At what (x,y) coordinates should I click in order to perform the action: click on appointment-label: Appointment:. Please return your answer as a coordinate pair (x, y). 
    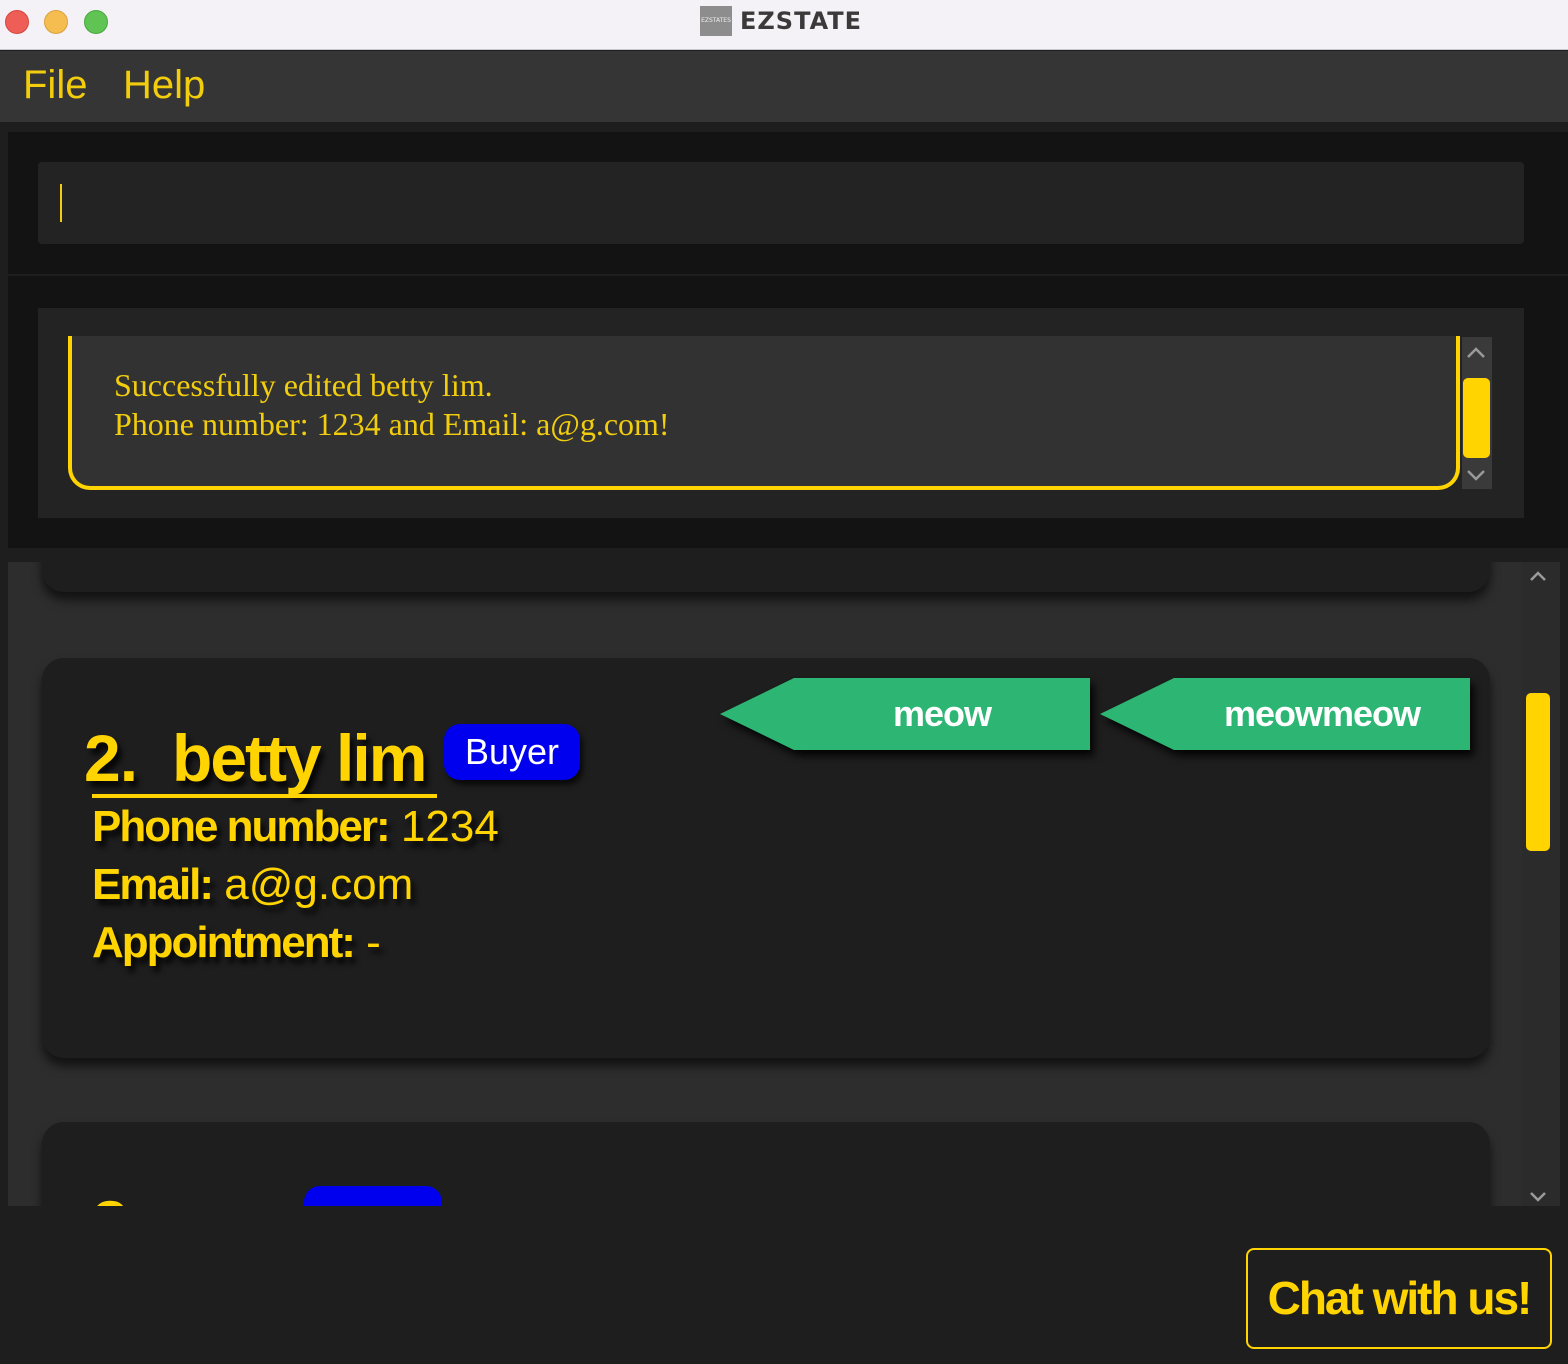
    Looking at the image, I should click on (224, 942).